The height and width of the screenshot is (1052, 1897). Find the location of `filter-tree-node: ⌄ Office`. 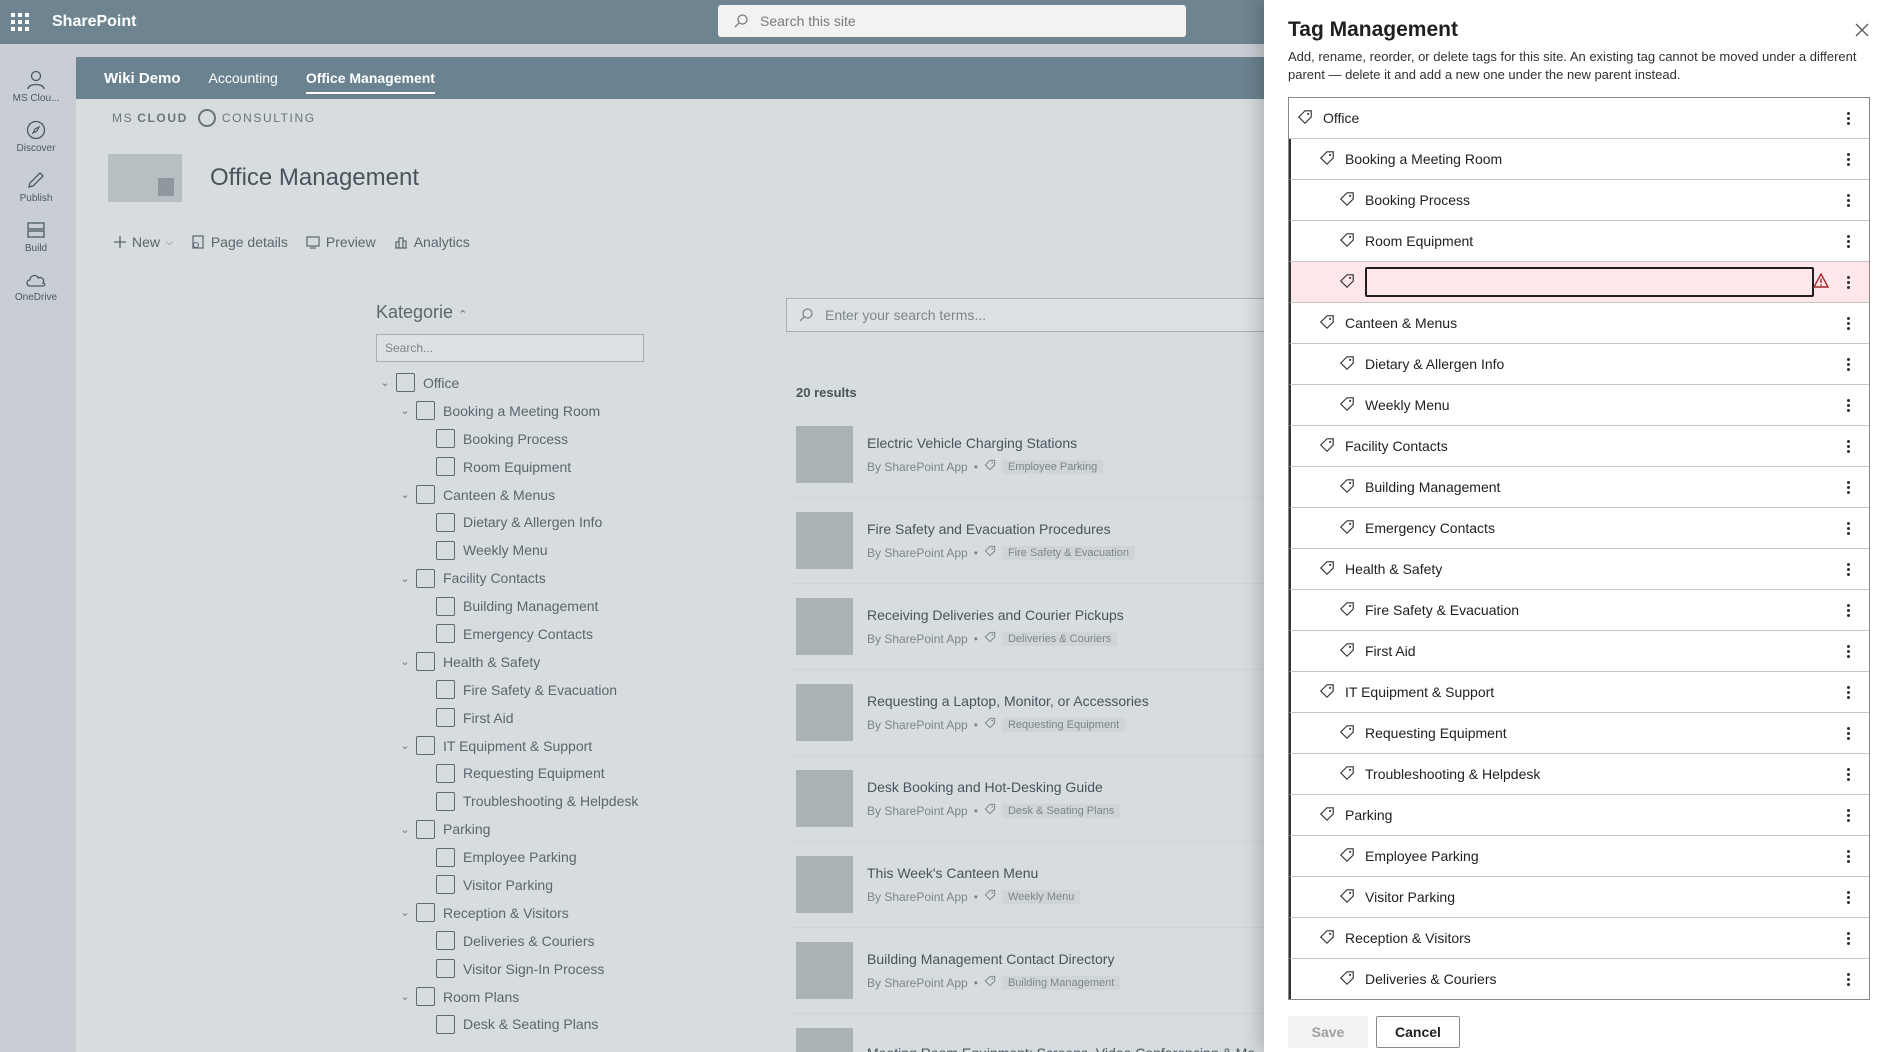

filter-tree-node: ⌄ Office is located at coordinates (507, 383).